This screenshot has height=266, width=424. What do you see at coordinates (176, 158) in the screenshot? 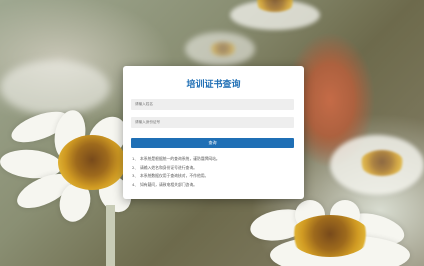
I see `note-item: 1、 本系统是根据统一的查询系统，谨防冒牌网站。` at bounding box center [176, 158].